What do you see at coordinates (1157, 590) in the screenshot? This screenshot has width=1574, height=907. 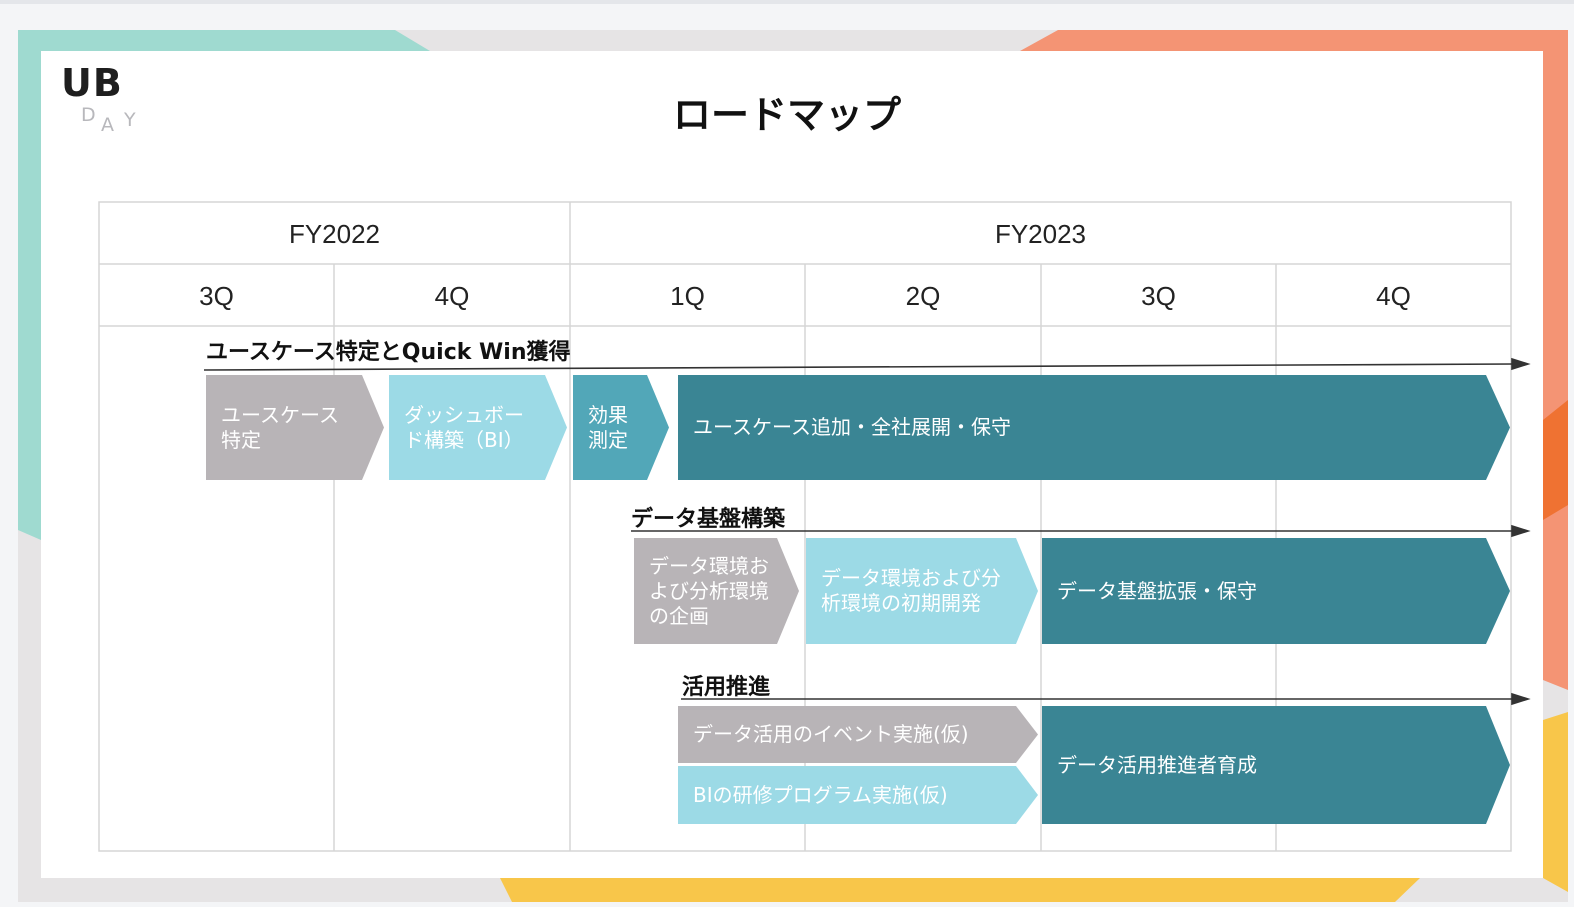 I see `step-label: データ基盤拡張・保守` at bounding box center [1157, 590].